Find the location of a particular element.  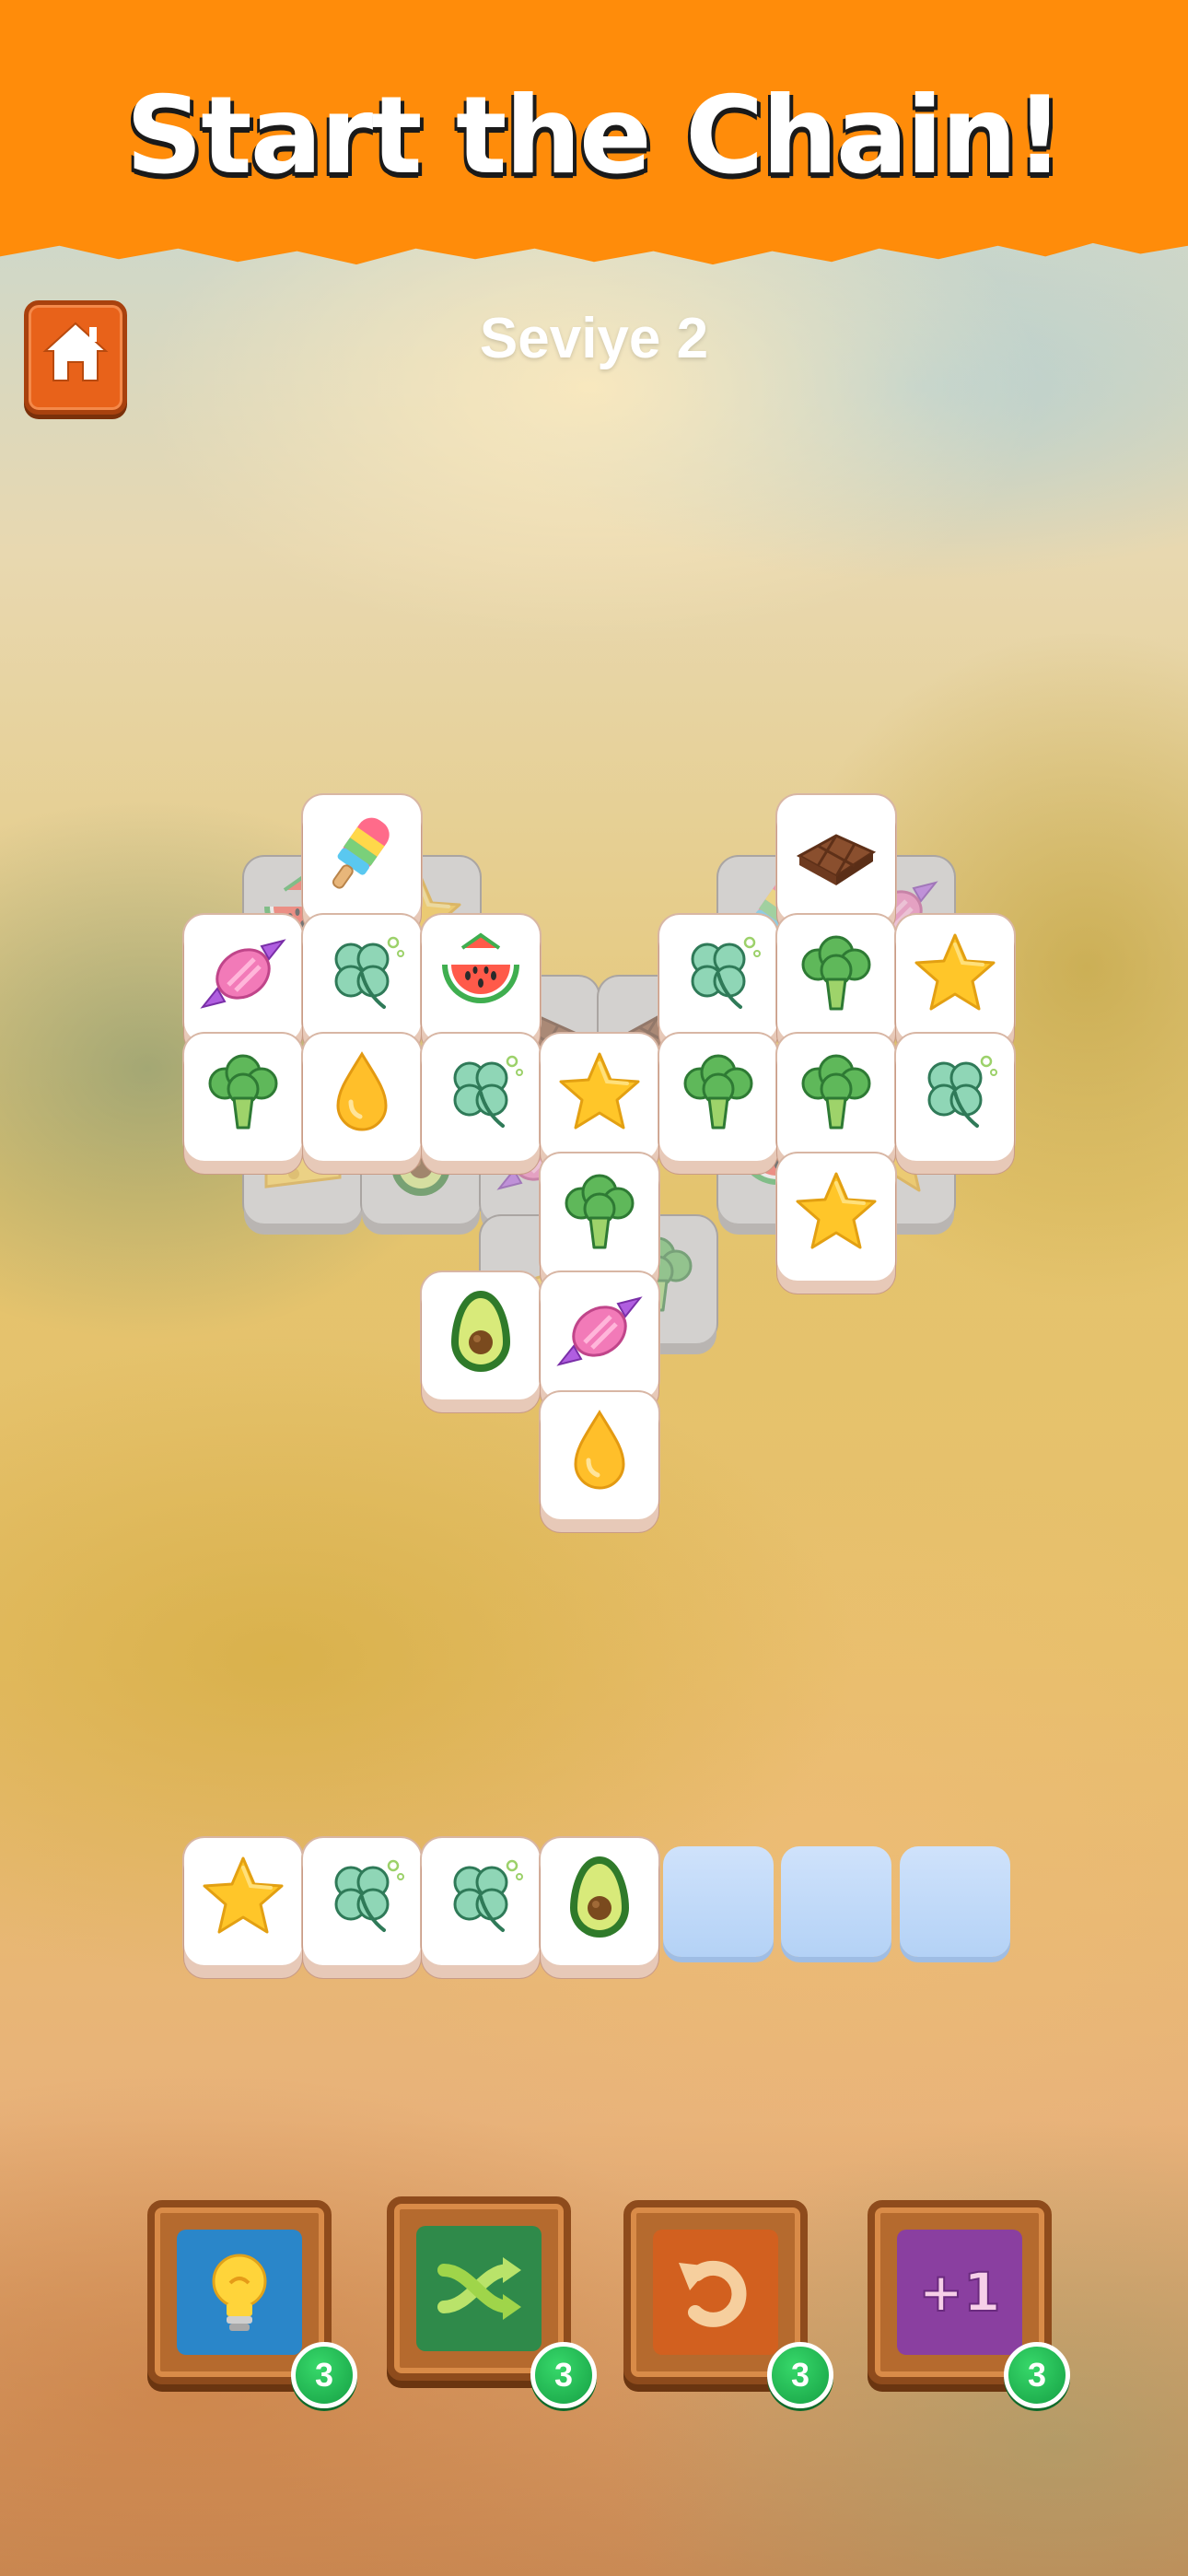

shuffle-icon is located at coordinates (479, 2288).